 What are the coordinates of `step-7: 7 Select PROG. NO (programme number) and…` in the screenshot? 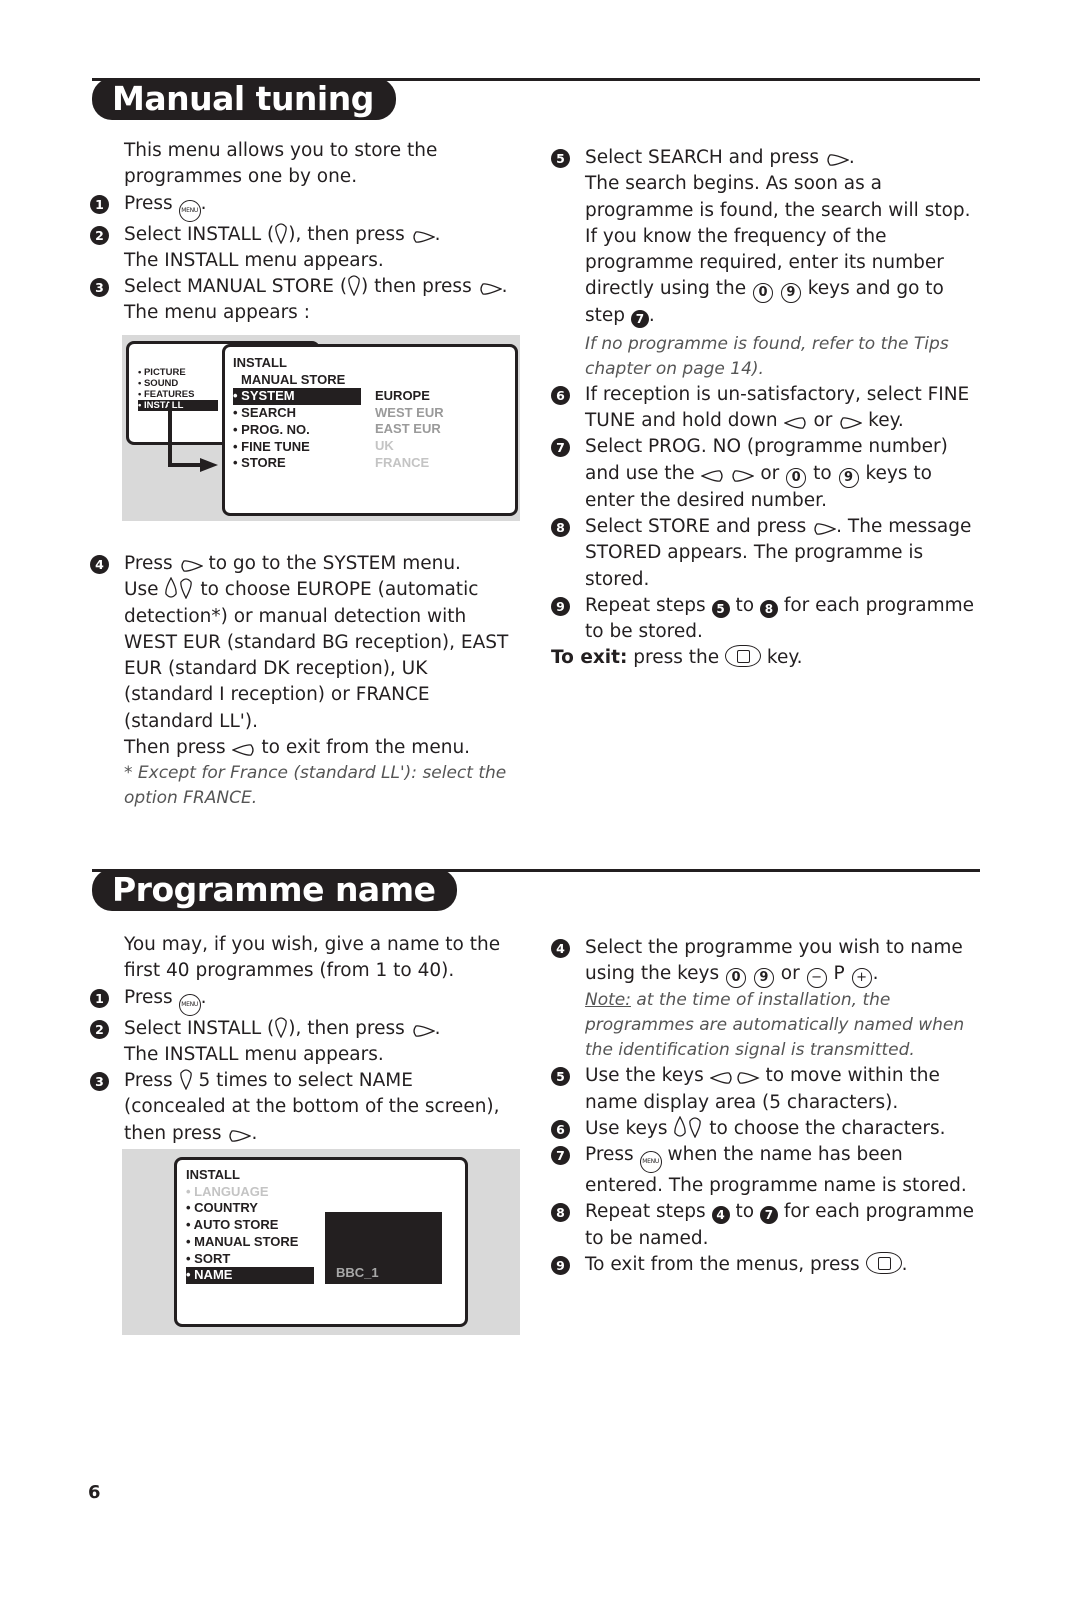 It's located at (763, 474).